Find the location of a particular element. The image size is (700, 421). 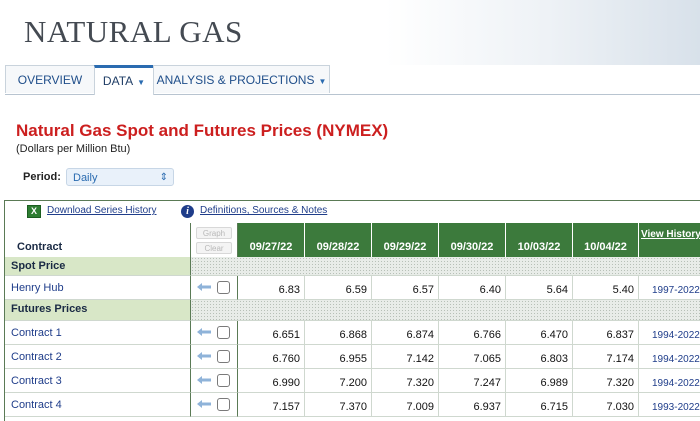

price-value: 6.59 is located at coordinates (356, 290).